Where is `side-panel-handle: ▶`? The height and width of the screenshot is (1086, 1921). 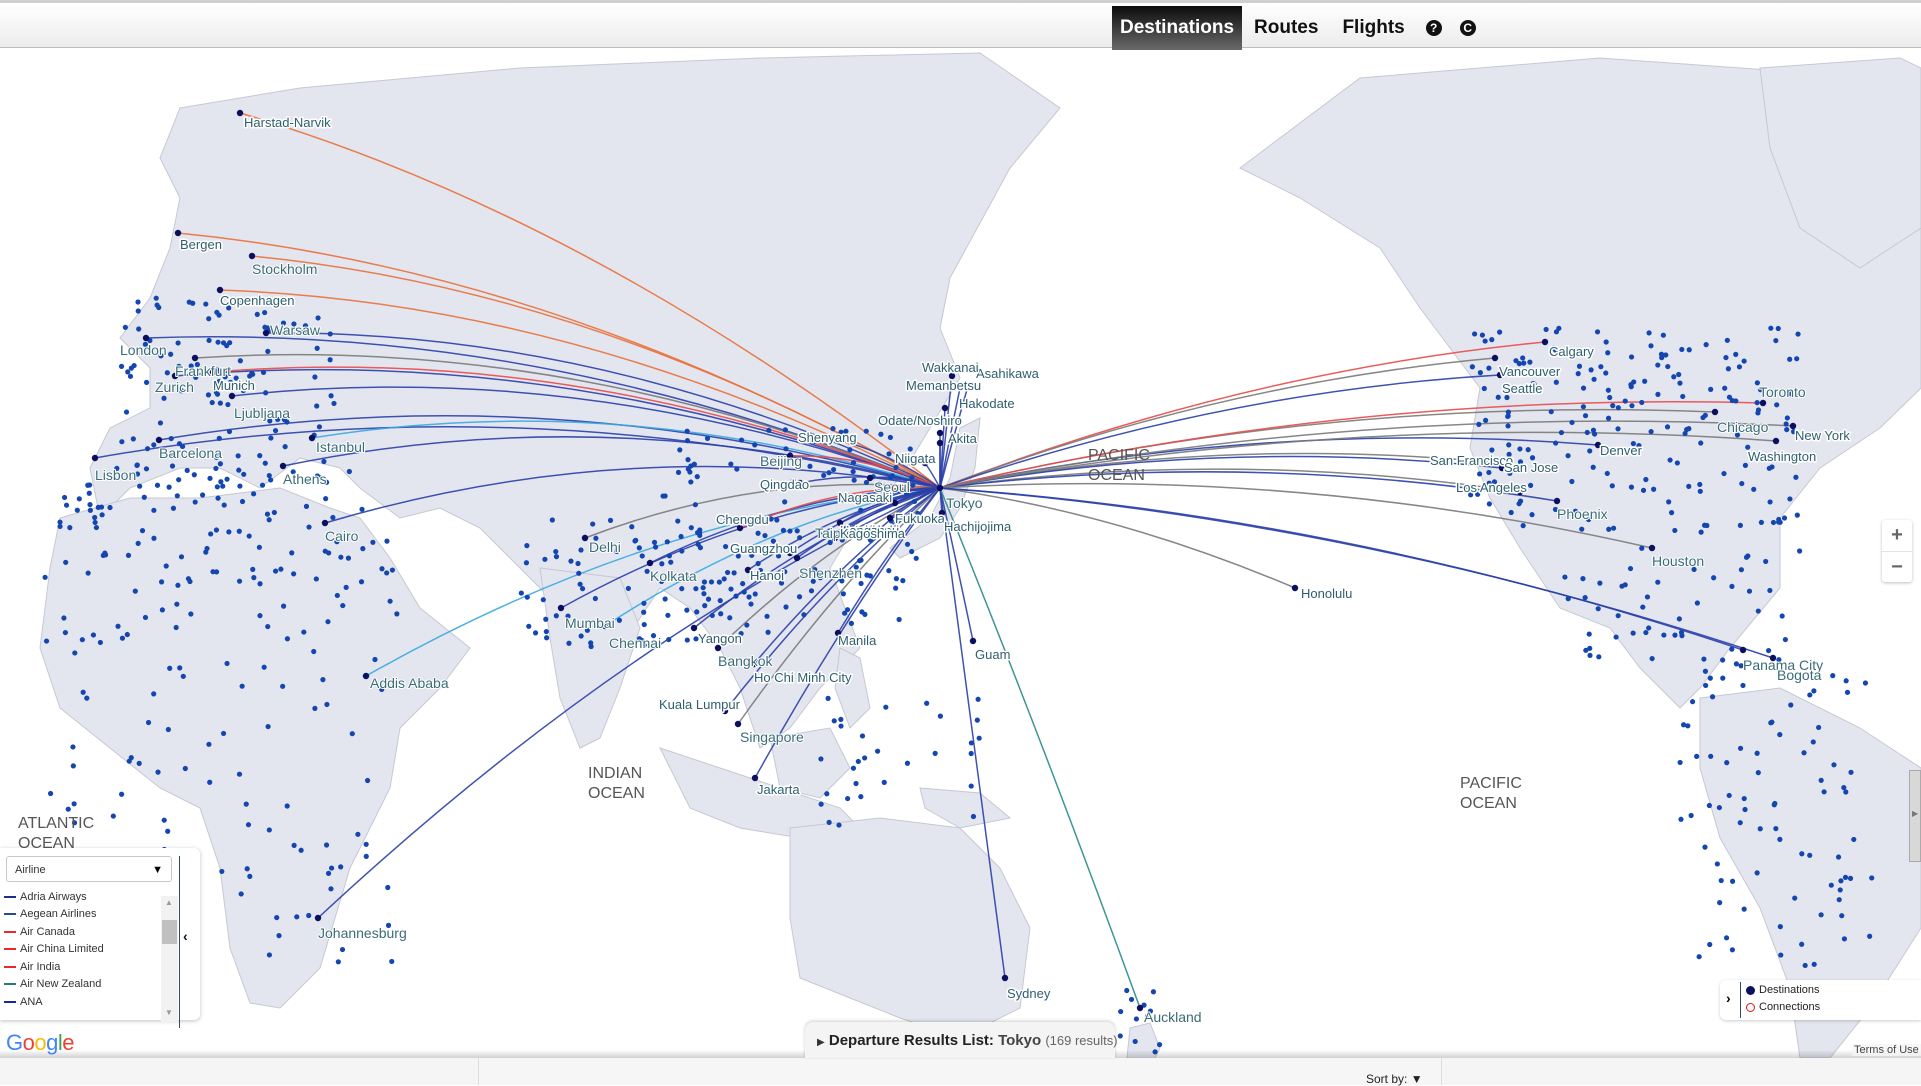 side-panel-handle: ▶ is located at coordinates (1915, 816).